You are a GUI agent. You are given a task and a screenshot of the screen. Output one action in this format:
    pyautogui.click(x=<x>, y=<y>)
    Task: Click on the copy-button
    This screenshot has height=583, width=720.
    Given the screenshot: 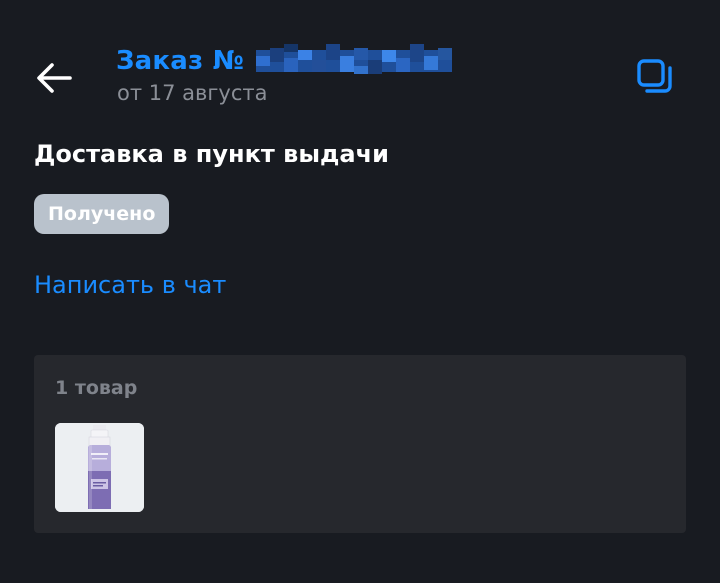 What is the action you would take?
    pyautogui.click(x=655, y=77)
    